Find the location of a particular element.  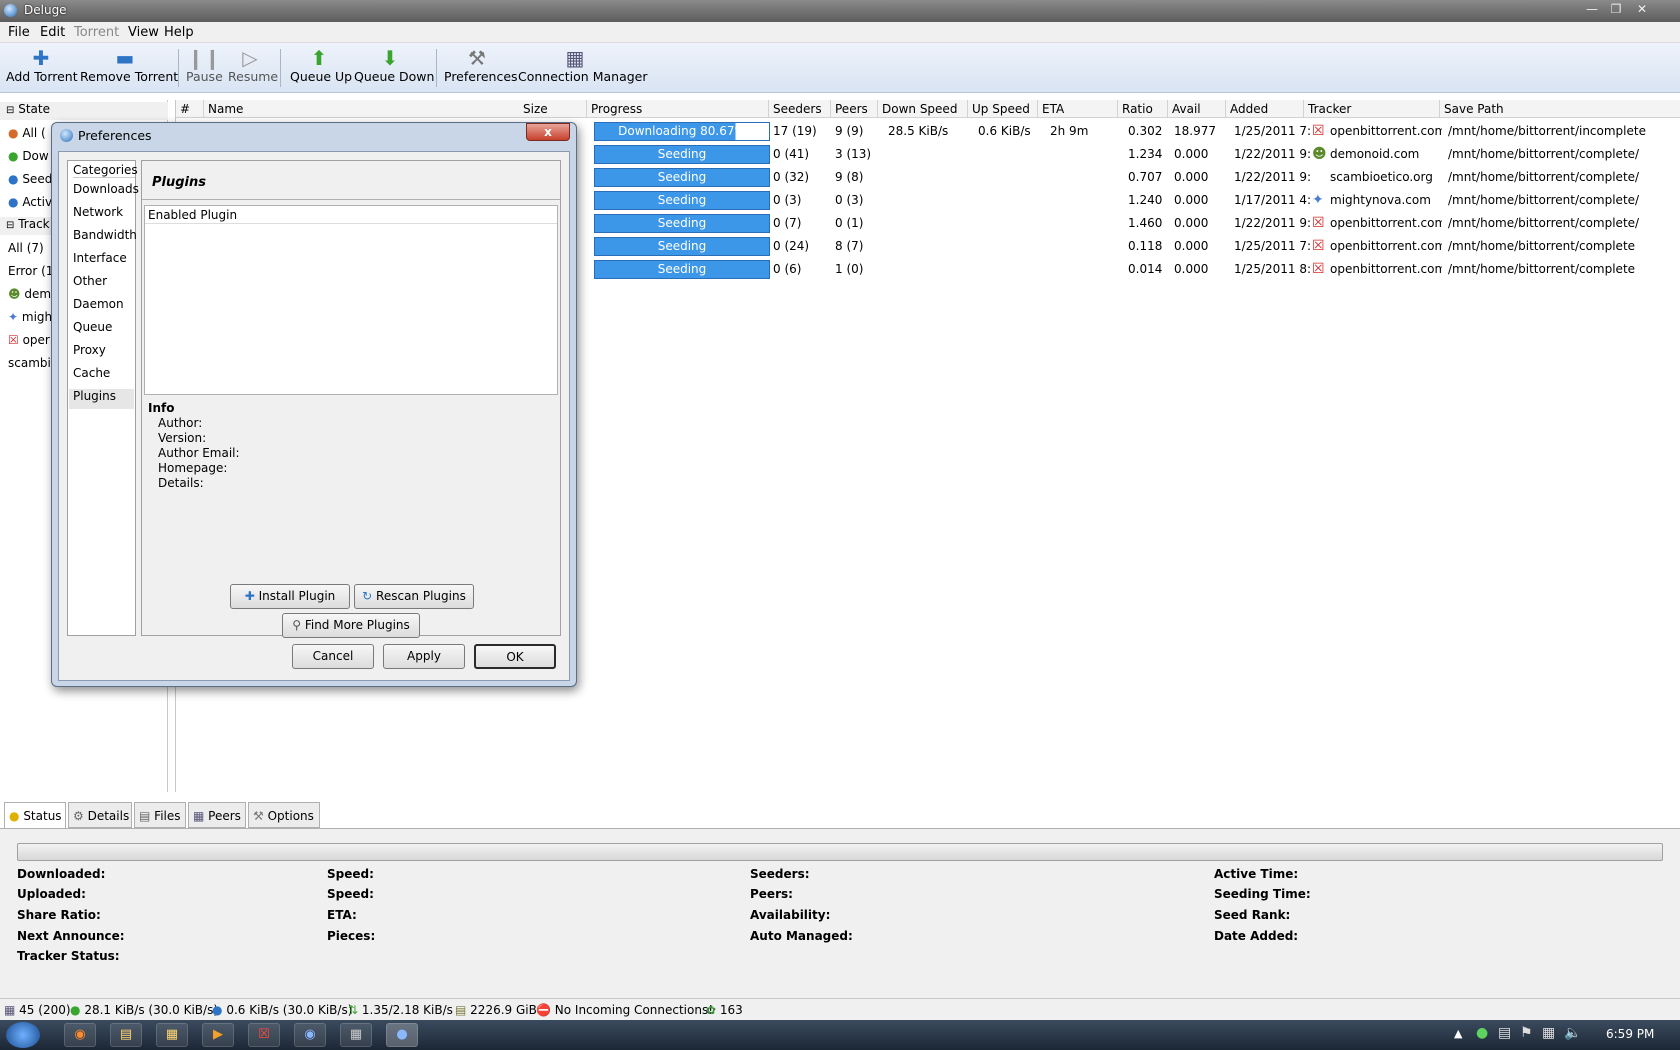

category-bandwidth: Bandwidth is located at coordinates (105, 235).